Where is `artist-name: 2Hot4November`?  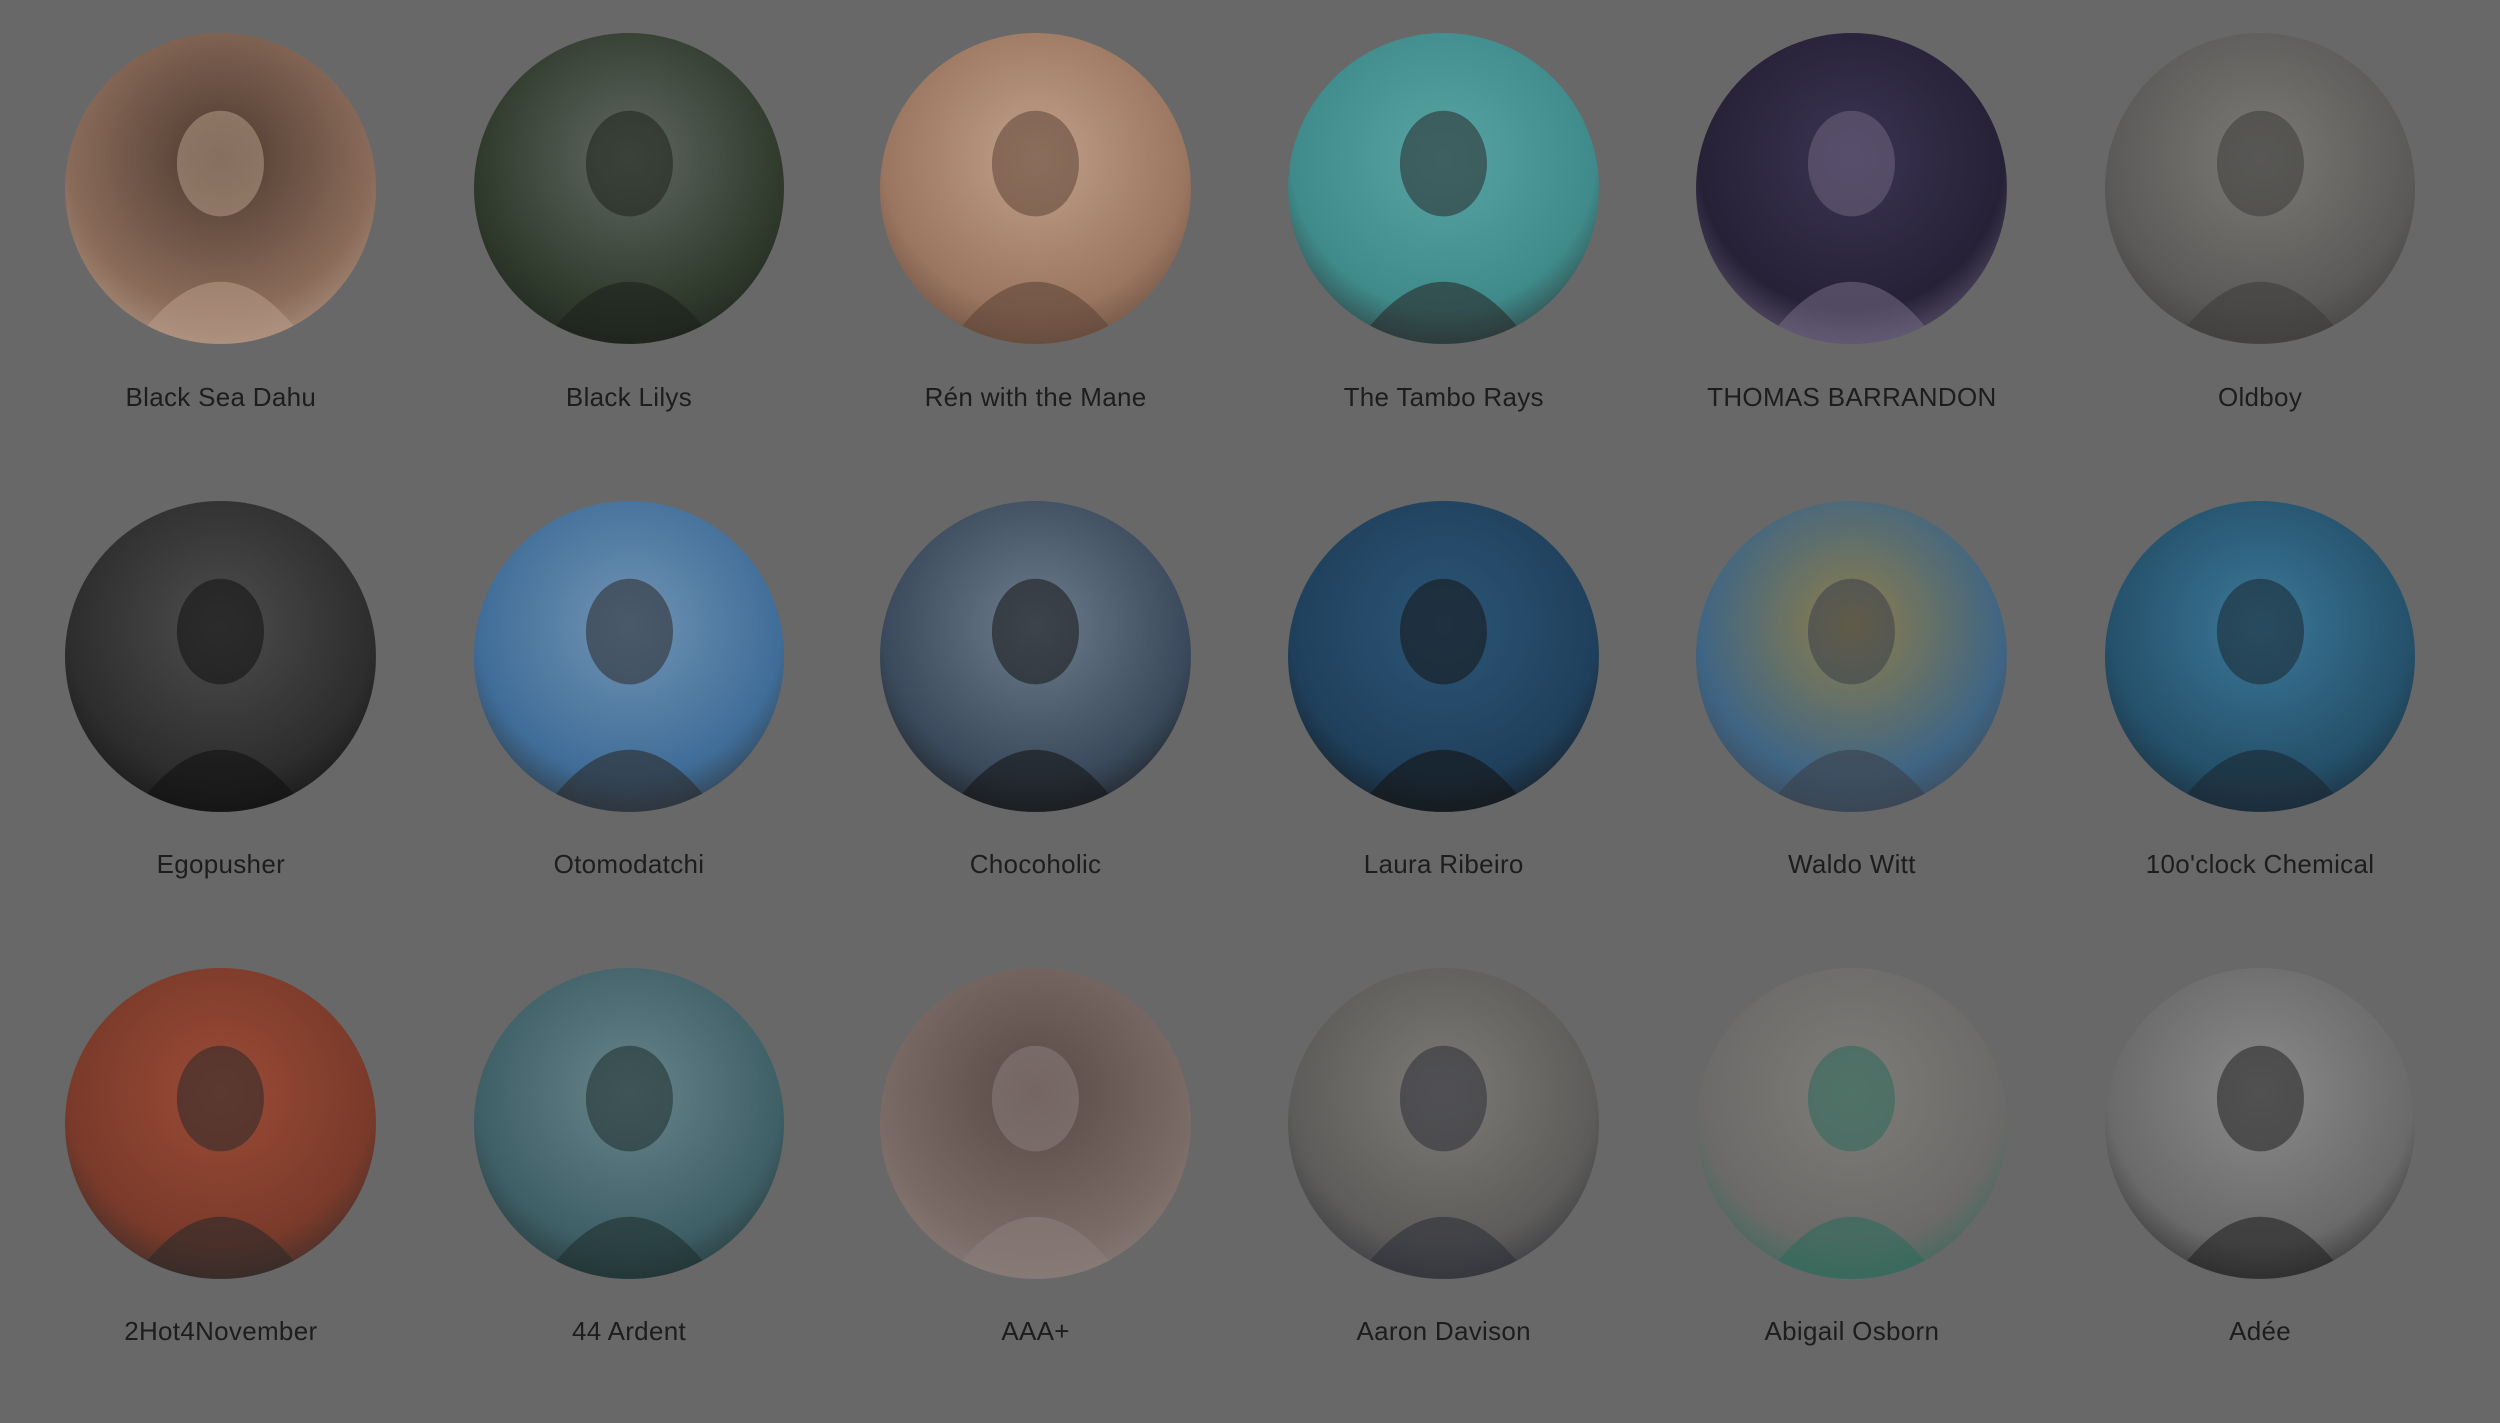
artist-name: 2Hot4November is located at coordinates (221, 1331).